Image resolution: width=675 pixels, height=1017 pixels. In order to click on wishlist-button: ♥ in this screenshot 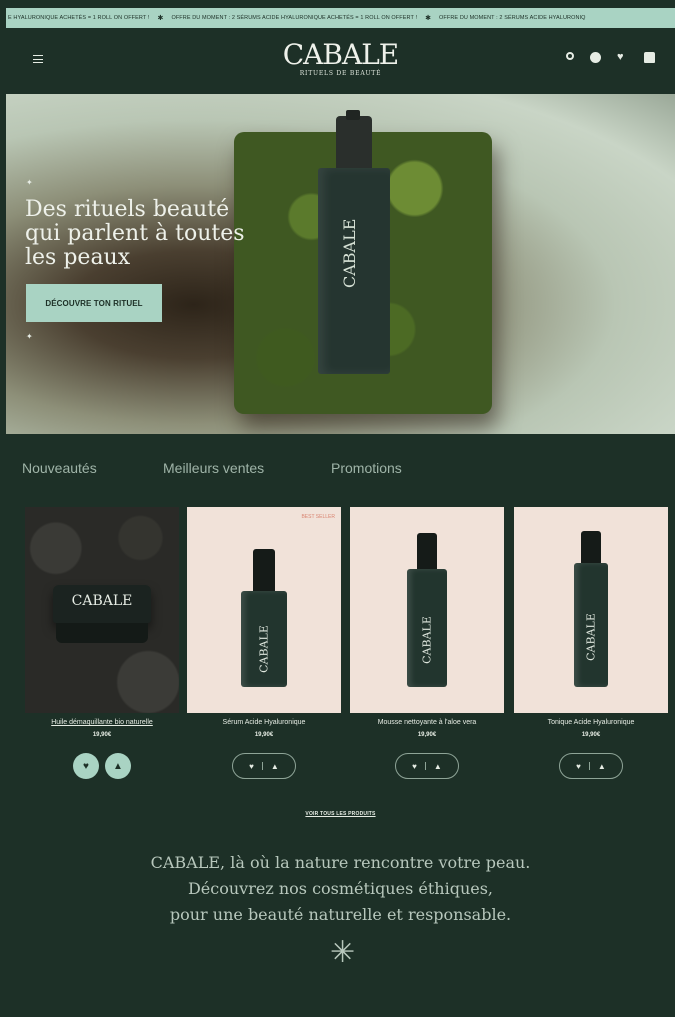, I will do `click(86, 766)`.